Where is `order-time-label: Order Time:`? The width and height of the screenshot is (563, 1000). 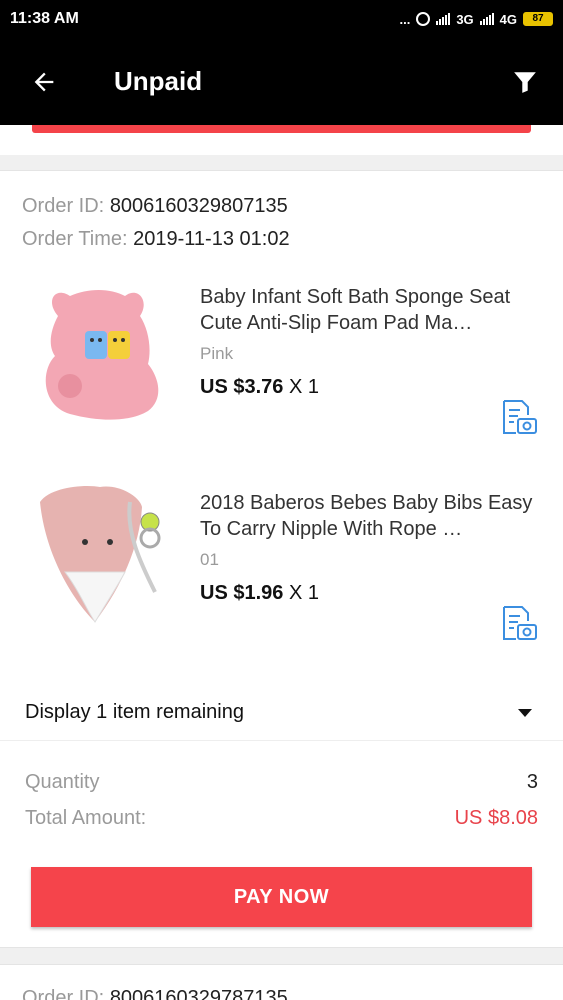
order-time-label: Order Time: is located at coordinates (75, 239).